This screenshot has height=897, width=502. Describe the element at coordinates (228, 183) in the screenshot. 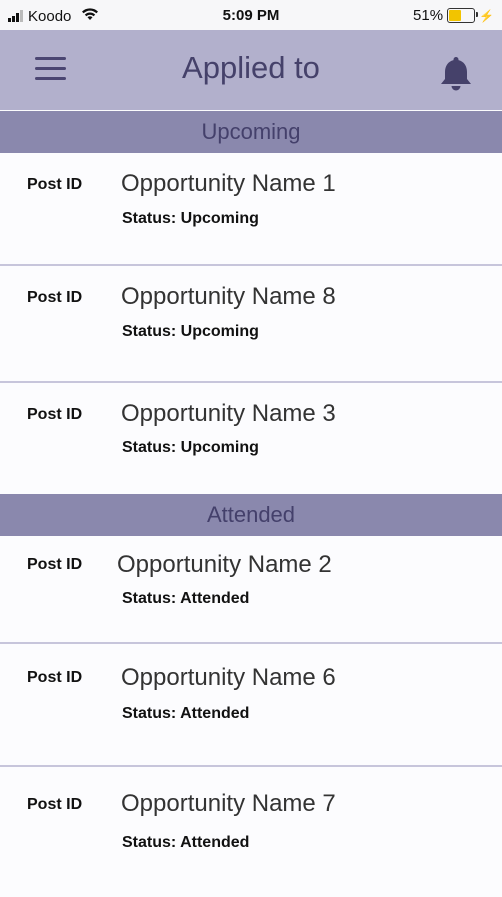

I see `opportunity-name: Opportunity Name 1` at that location.